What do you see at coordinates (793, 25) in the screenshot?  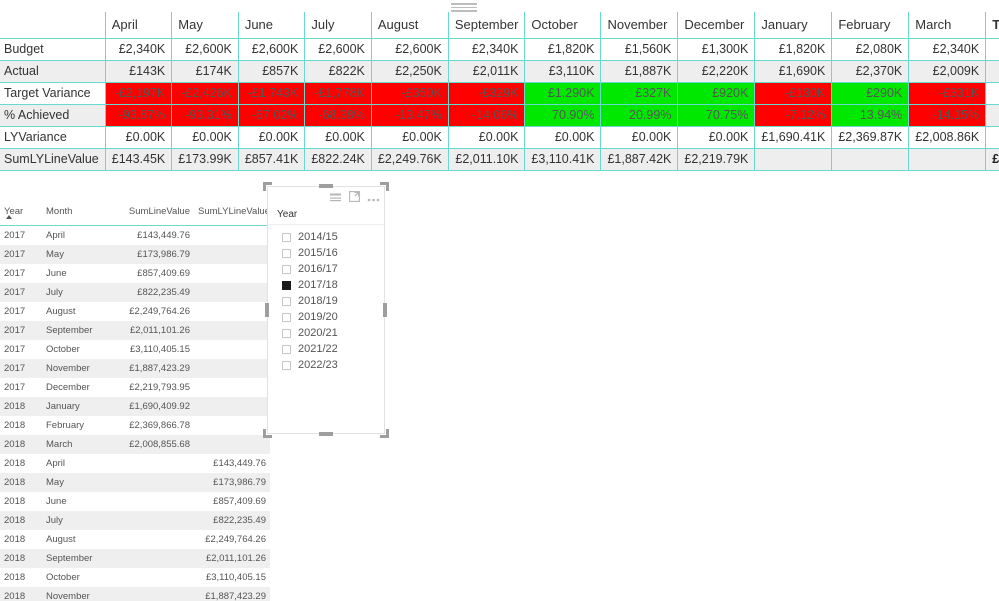 I see `matrix-col-header: January` at bounding box center [793, 25].